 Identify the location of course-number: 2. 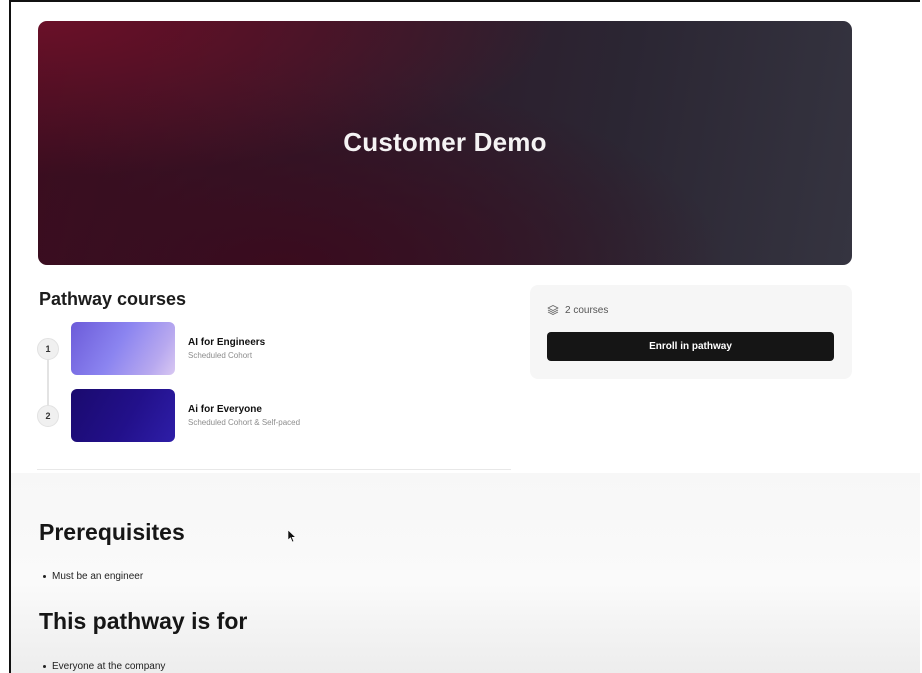
(48, 415).